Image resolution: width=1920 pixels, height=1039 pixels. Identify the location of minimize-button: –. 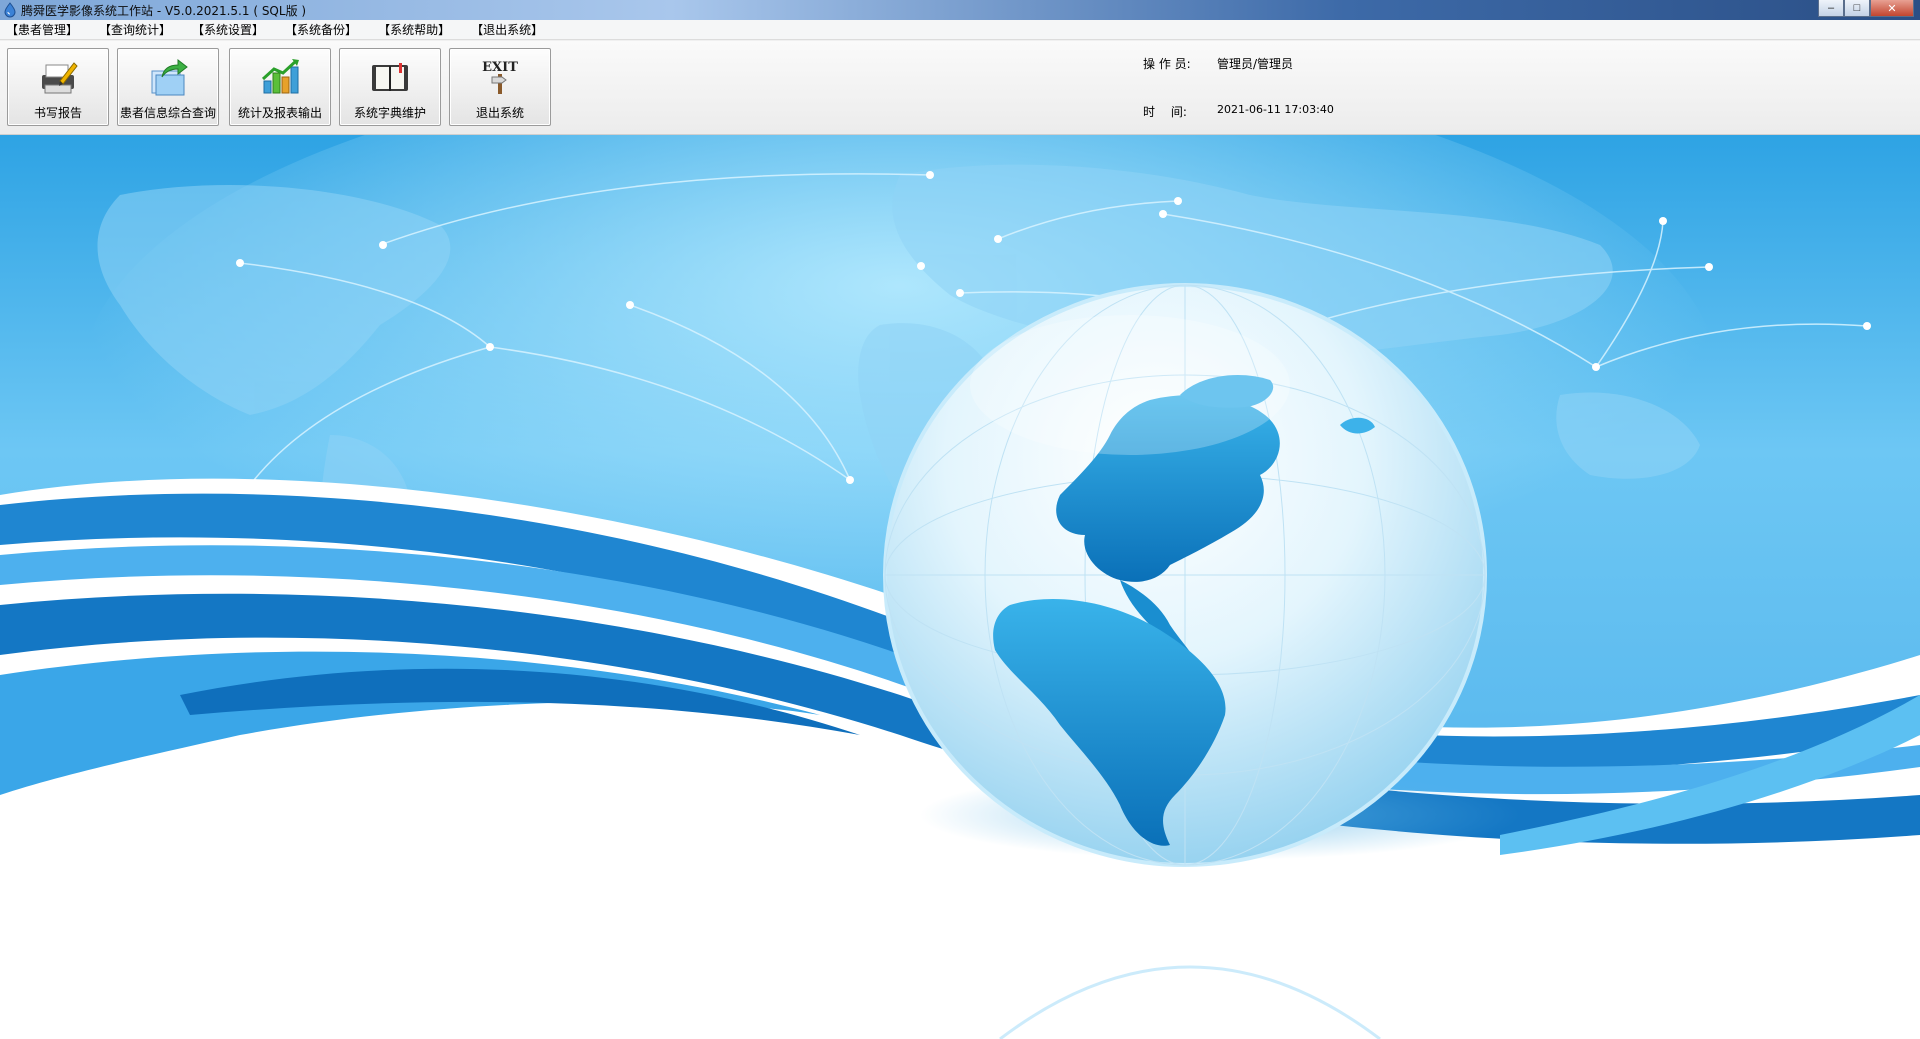
(1831, 8).